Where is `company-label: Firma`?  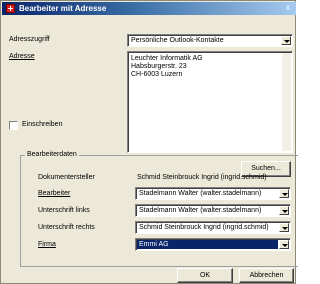 company-label: Firma is located at coordinates (47, 244).